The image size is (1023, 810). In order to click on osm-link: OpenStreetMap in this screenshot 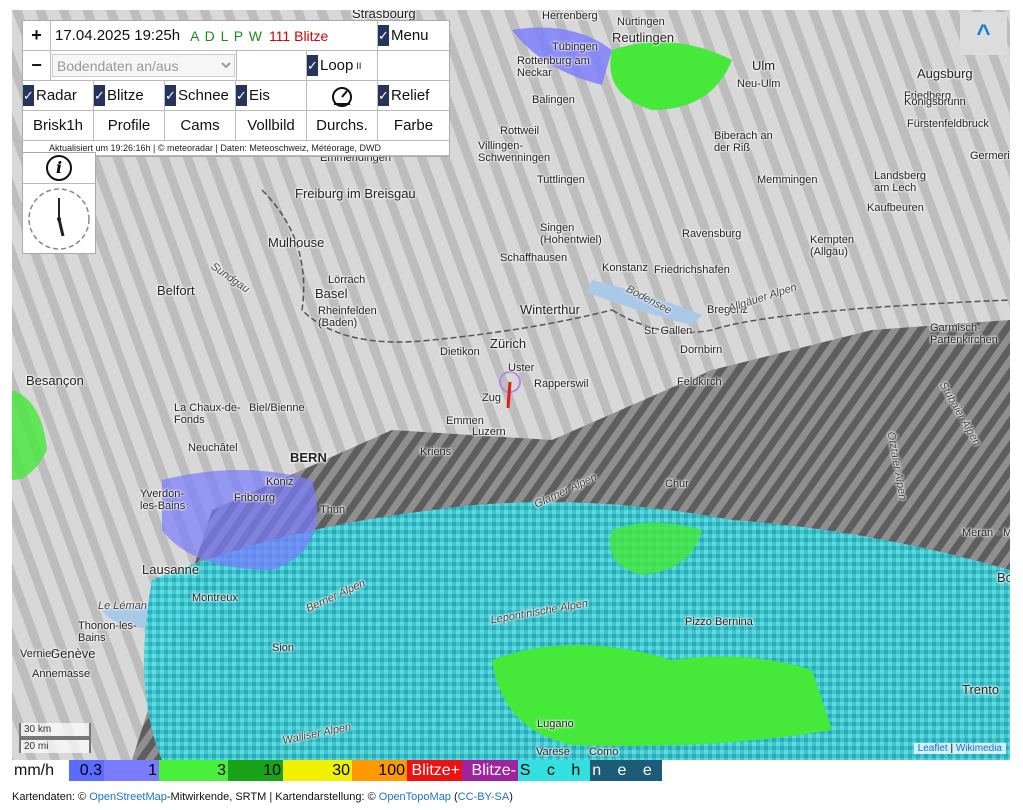, I will do `click(128, 797)`.